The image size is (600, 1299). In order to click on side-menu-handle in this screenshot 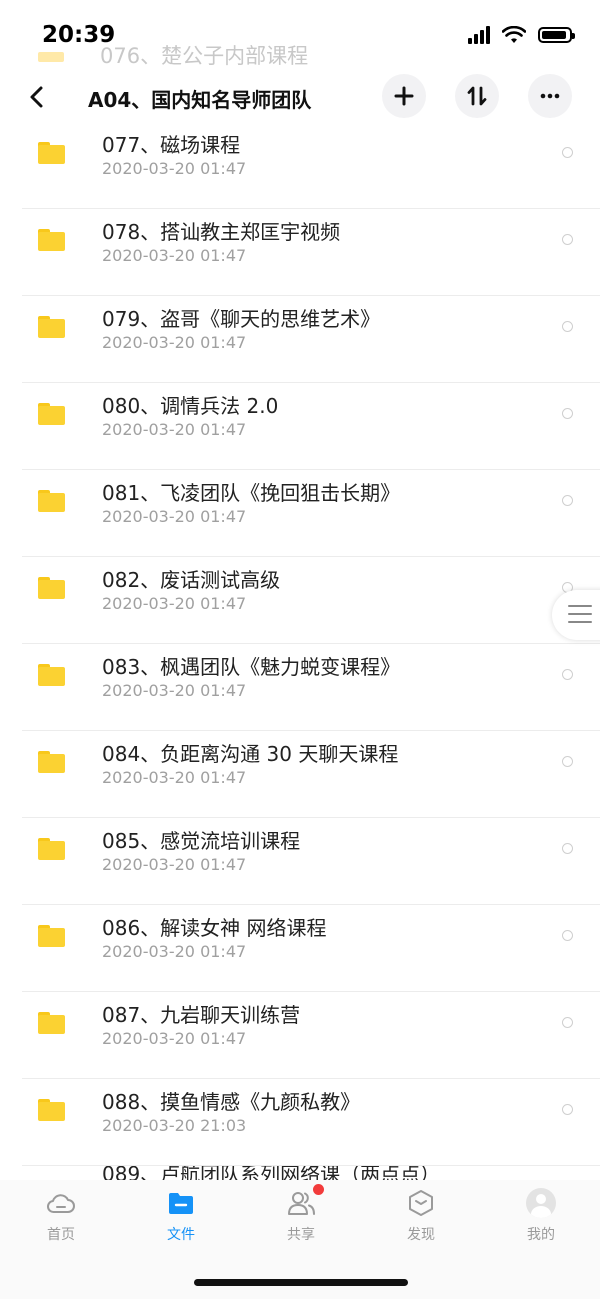, I will do `click(576, 615)`.